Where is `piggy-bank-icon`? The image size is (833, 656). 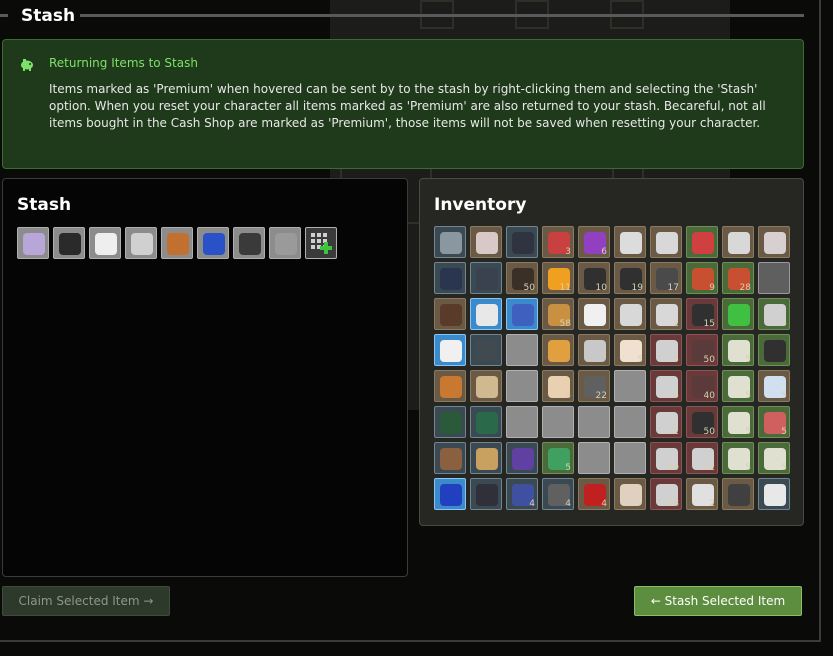
piggy-bank-icon is located at coordinates (27, 65).